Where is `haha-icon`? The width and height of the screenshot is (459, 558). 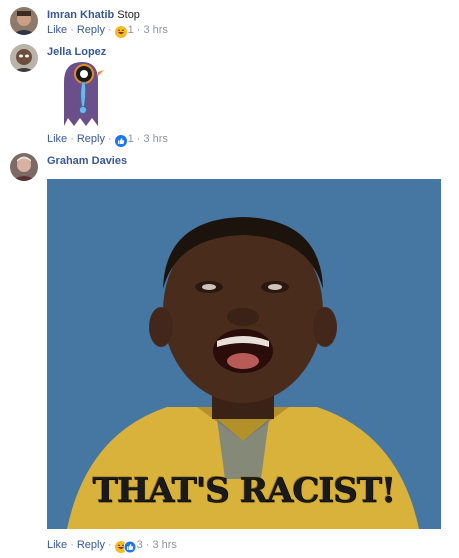 haha-icon is located at coordinates (120, 32).